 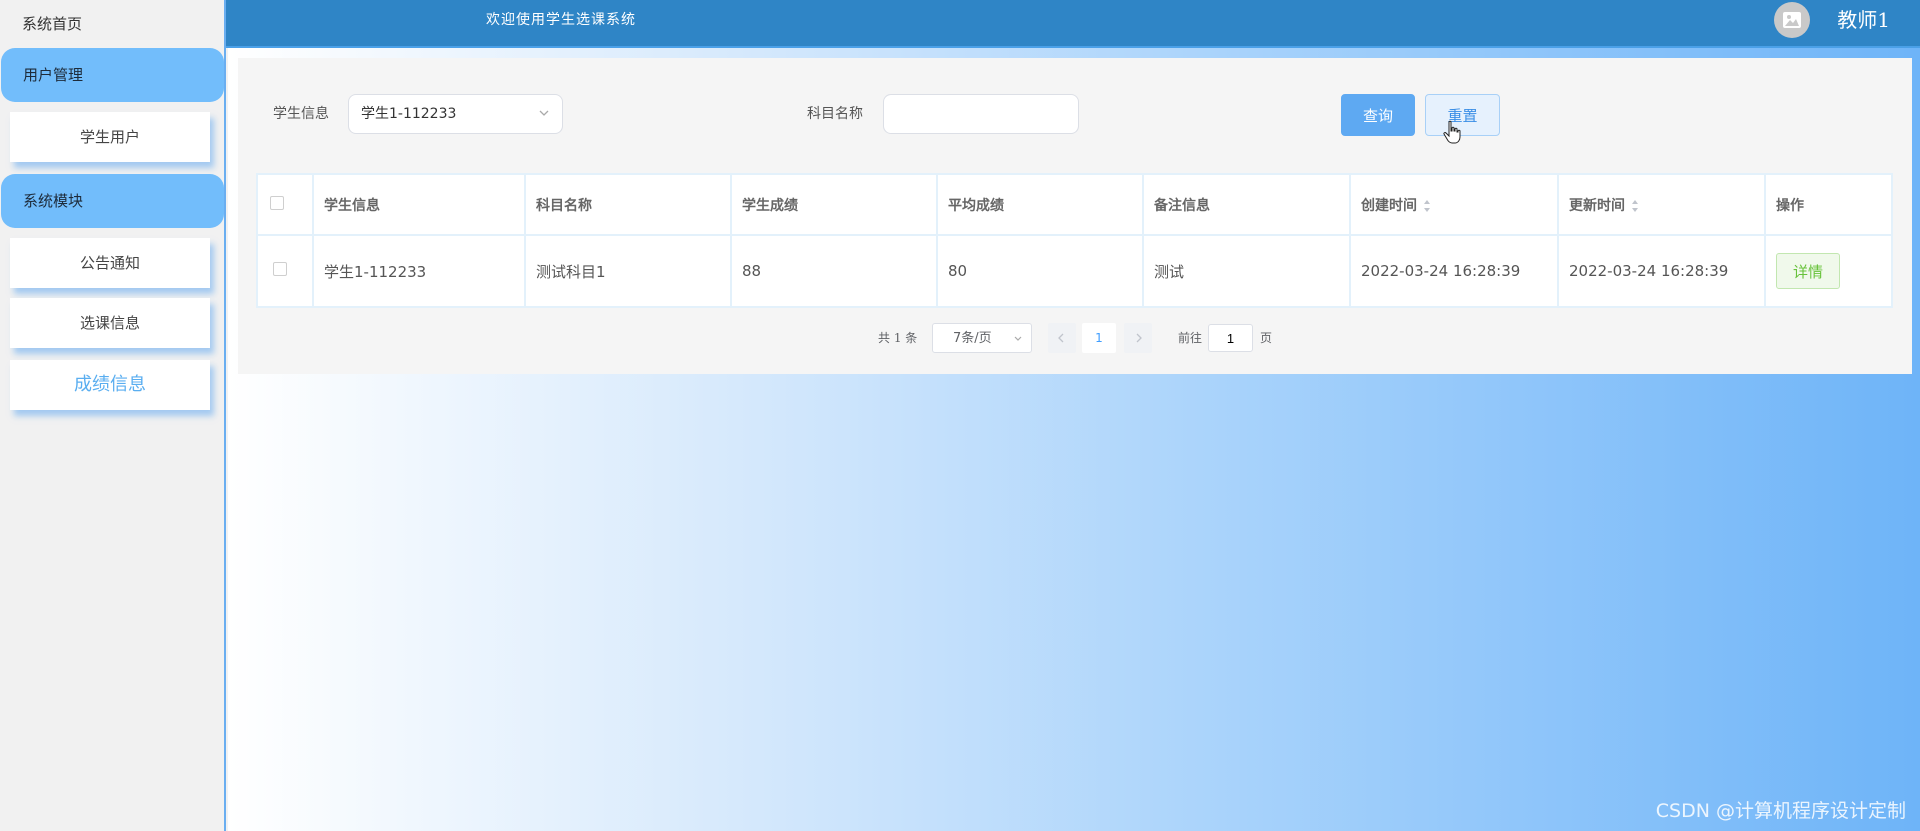 I want to click on user-name: 教师1, so click(x=1863, y=20).